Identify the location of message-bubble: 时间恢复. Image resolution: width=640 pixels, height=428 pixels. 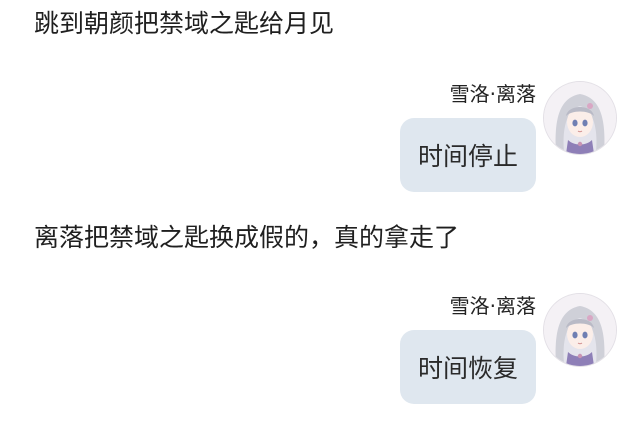
(467, 367).